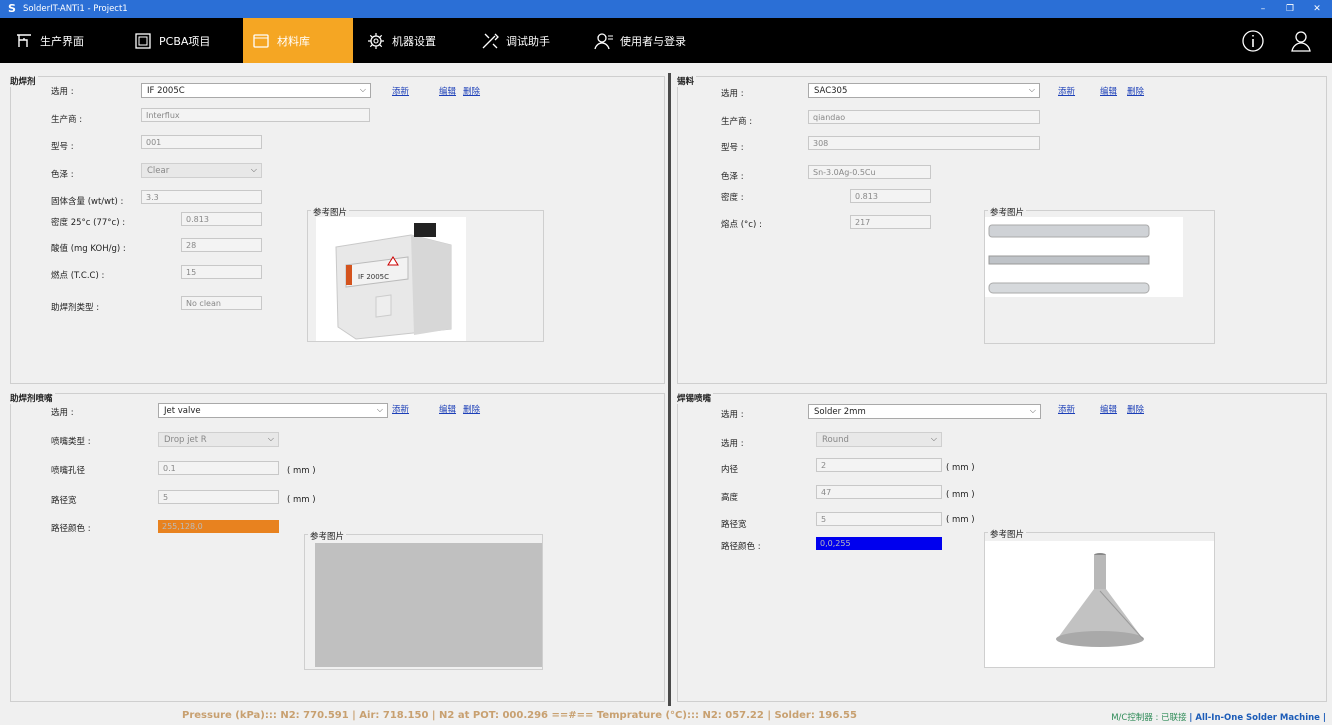 The image size is (1332, 725). What do you see at coordinates (293, 41) in the screenshot?
I see `menu-label: 材料库` at bounding box center [293, 41].